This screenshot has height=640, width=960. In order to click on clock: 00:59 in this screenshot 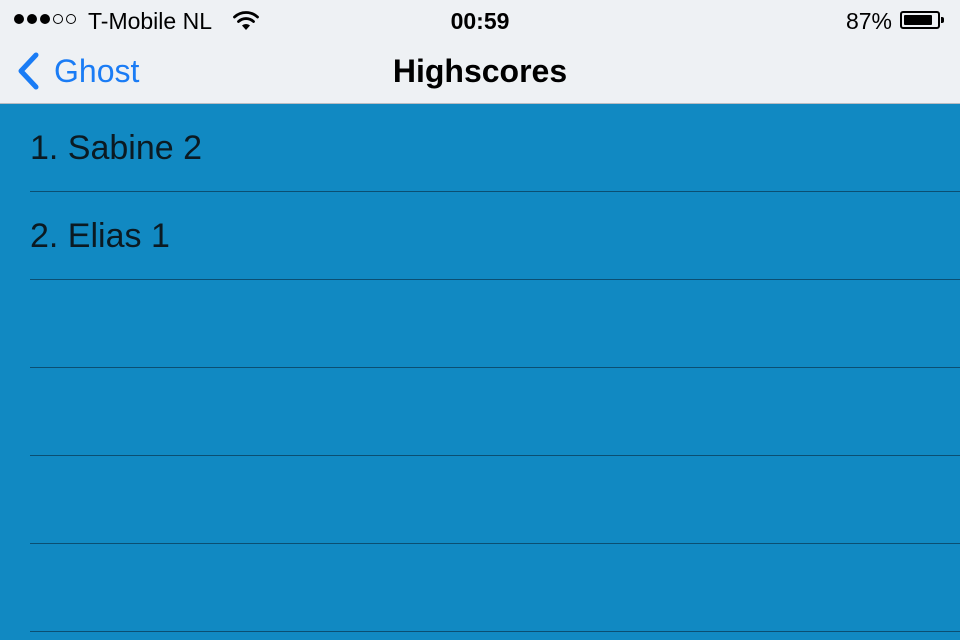, I will do `click(480, 21)`.